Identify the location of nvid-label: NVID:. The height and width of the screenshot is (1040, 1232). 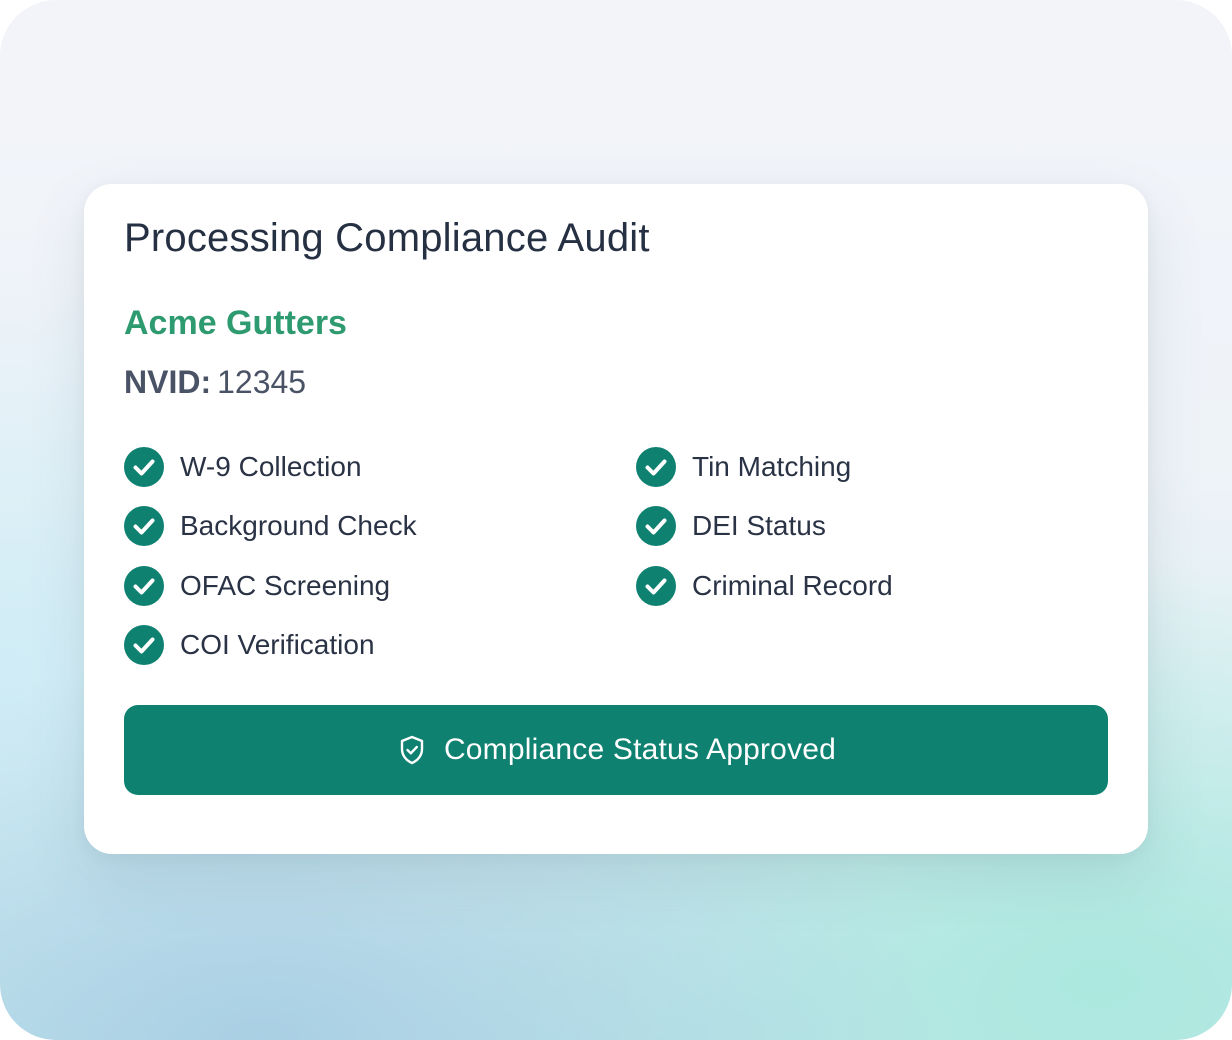
(168, 382).